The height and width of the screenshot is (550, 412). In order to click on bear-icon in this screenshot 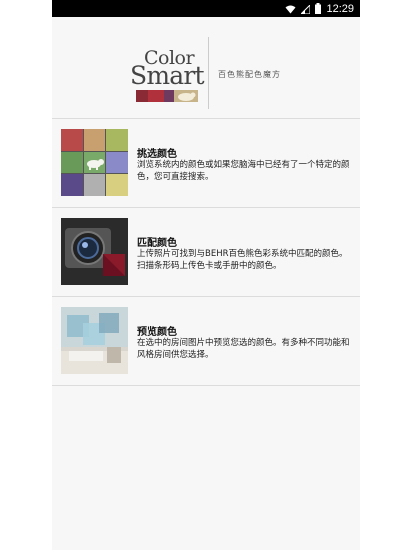, I will do `click(94, 162)`.